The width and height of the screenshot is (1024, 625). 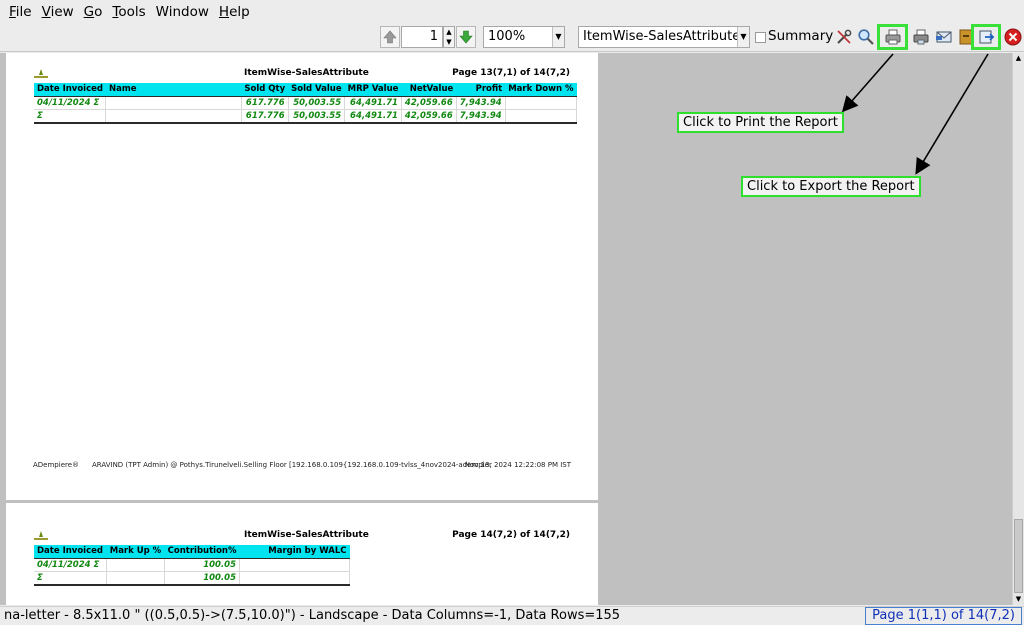 I want to click on column-header: Profit, so click(x=481, y=90).